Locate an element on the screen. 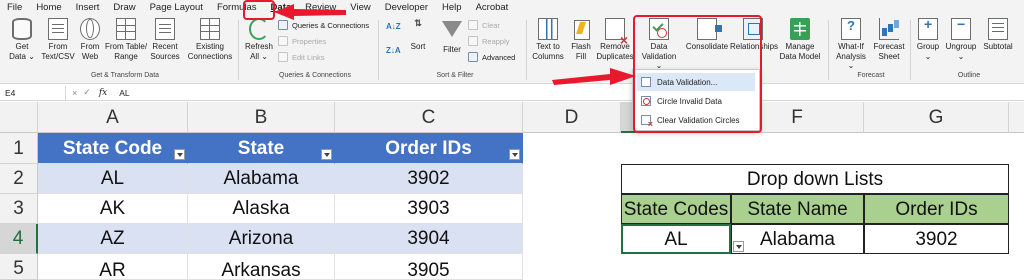 The width and height of the screenshot is (1024, 280). cancel-icon: × is located at coordinates (74, 93).